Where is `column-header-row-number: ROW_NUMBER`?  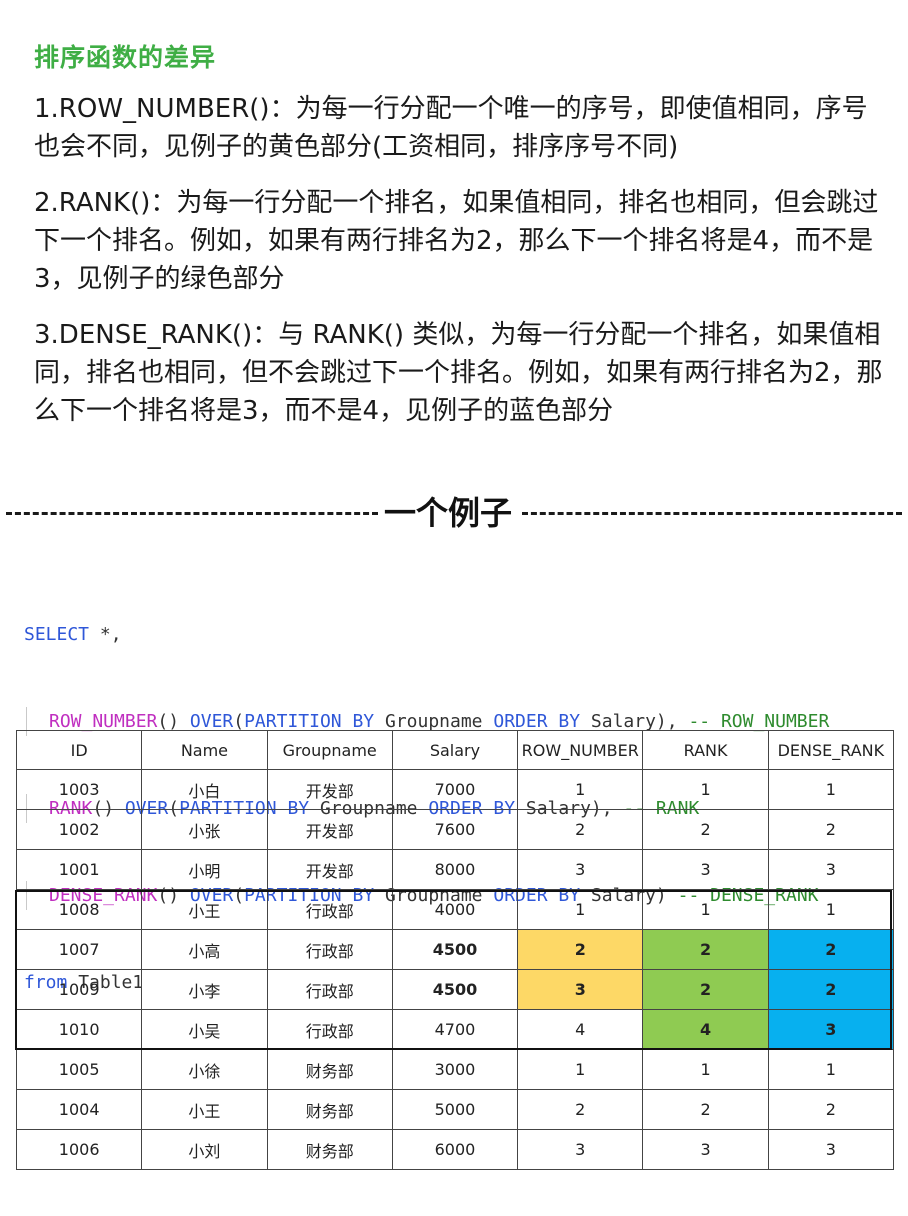
column-header-row-number: ROW_NUMBER is located at coordinates (580, 750).